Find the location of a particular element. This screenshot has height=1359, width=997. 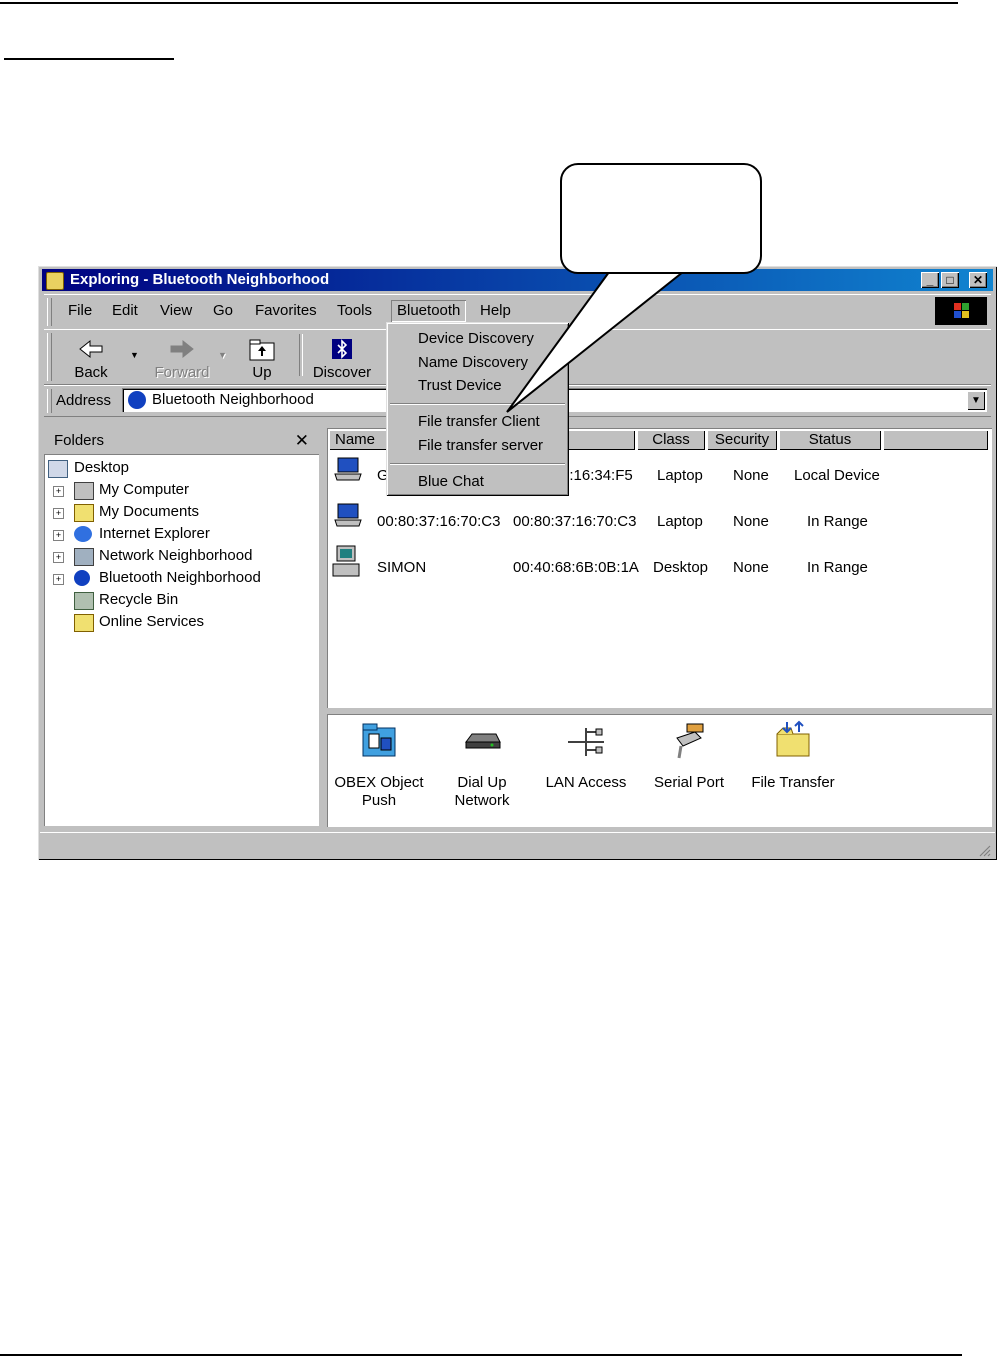

callout-box is located at coordinates (661, 218).